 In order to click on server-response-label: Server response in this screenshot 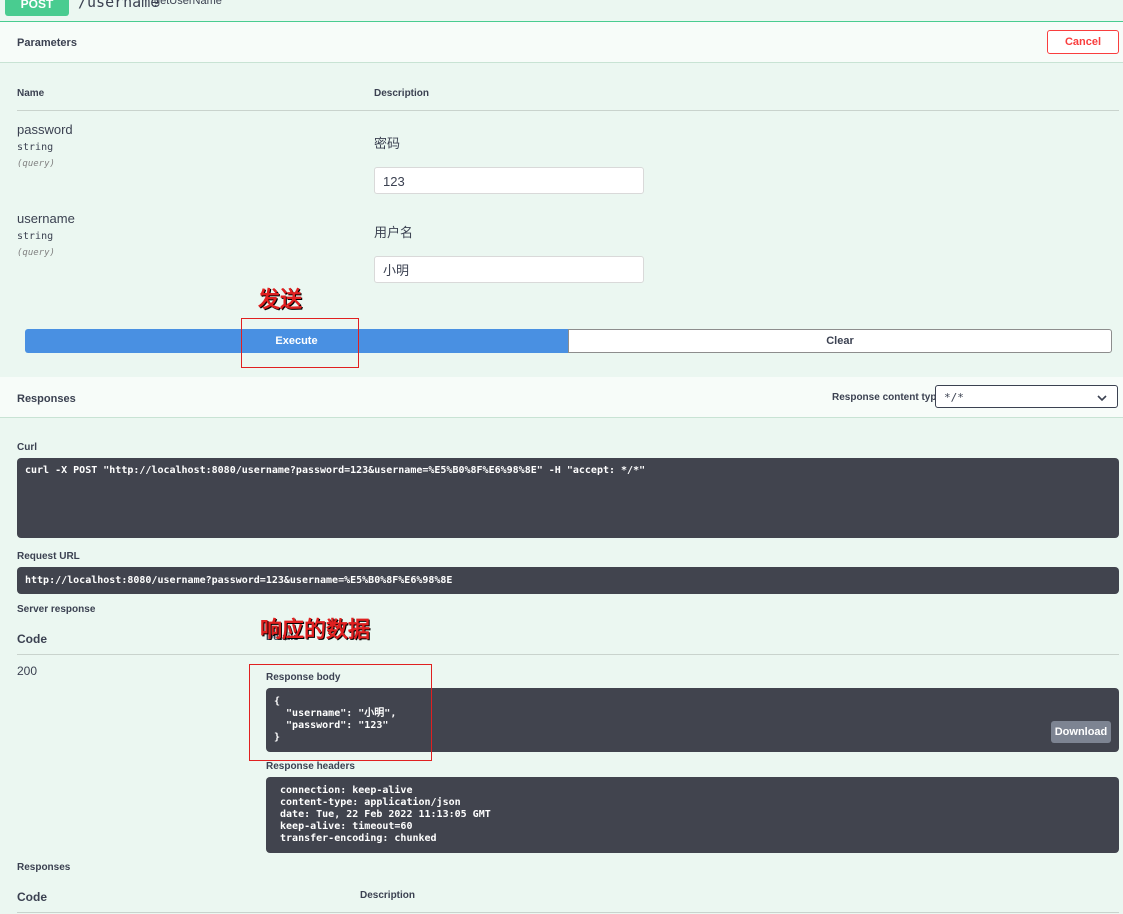, I will do `click(56, 609)`.